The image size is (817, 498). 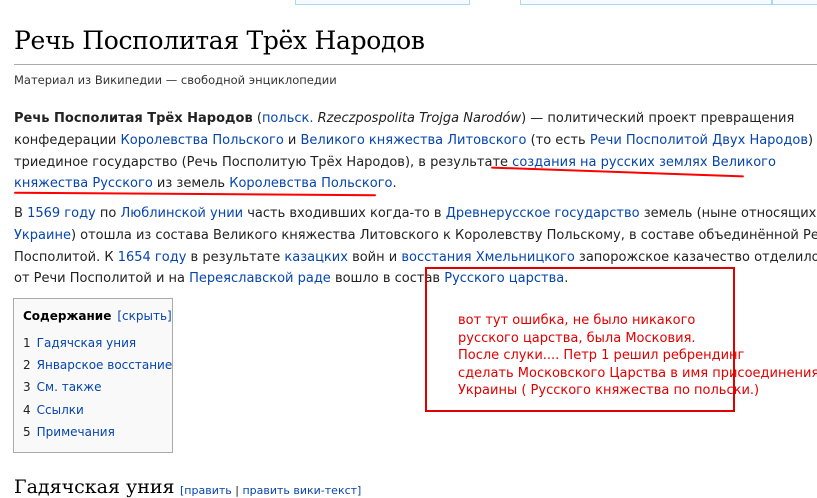 I want to click on link-kievan-rus: Древнерусское государство, so click(x=543, y=213).